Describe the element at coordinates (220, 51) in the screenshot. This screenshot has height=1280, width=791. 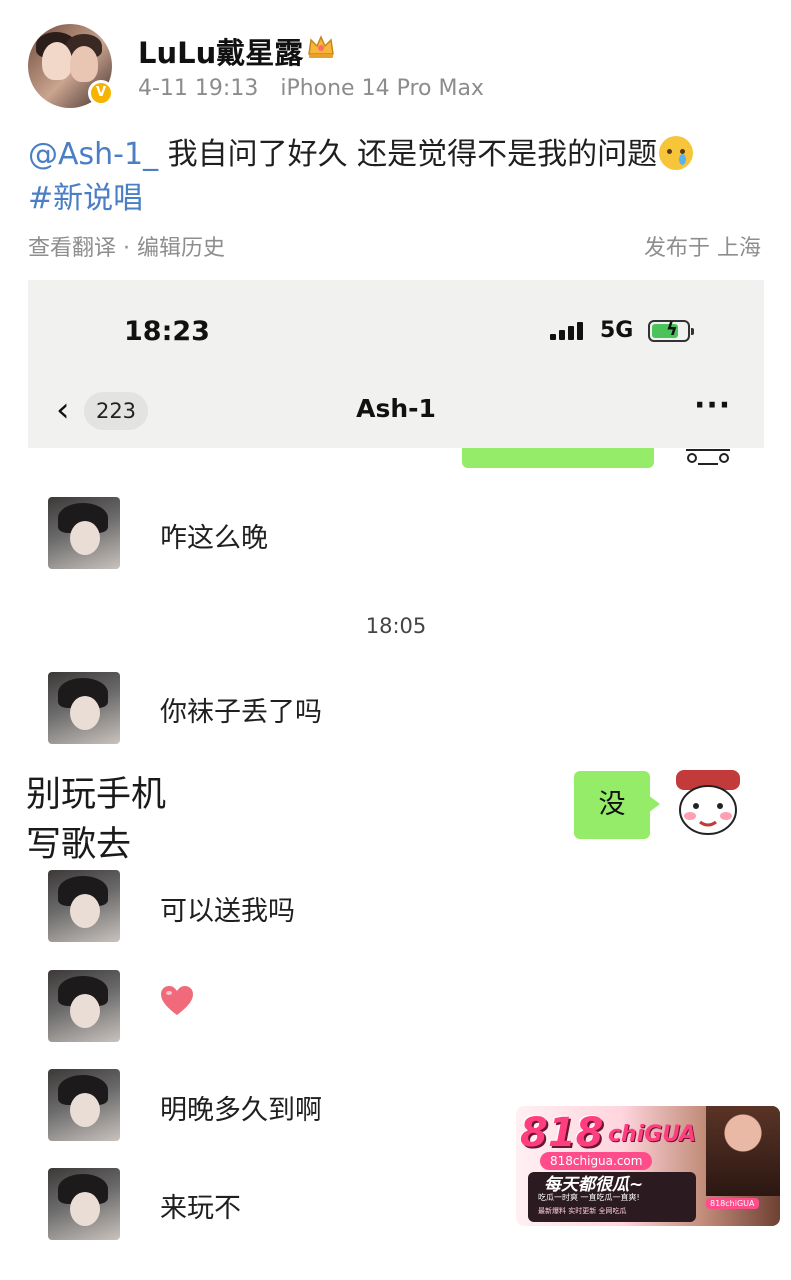
I see `username: LuLu戴星露` at that location.